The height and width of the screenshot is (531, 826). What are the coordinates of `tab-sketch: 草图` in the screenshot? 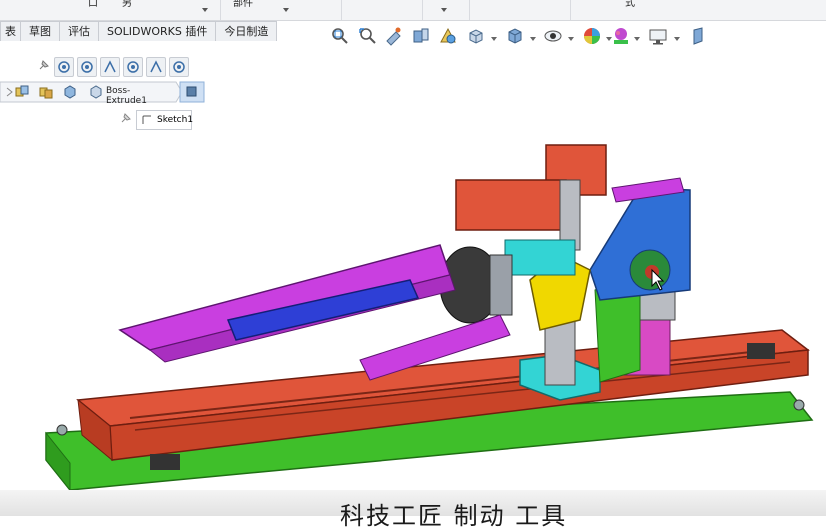 It's located at (40, 31).